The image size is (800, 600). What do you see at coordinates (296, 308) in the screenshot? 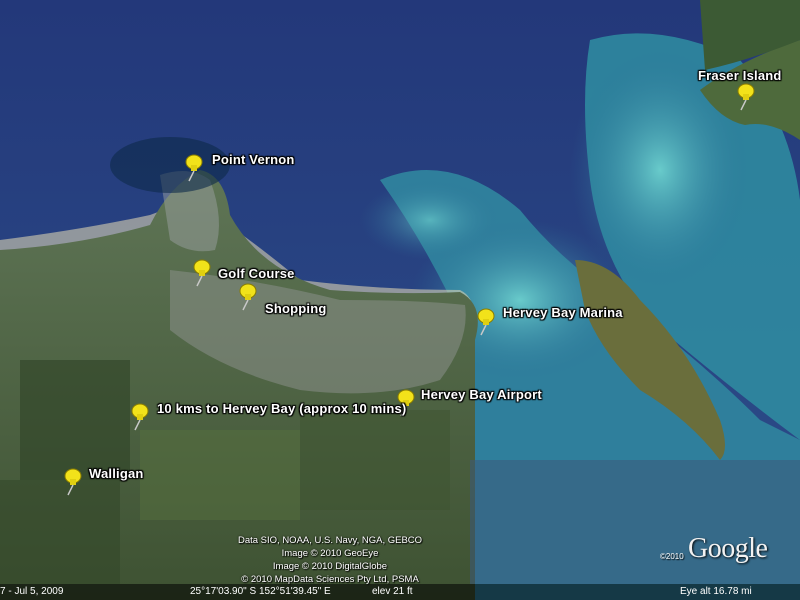
I see `placemark-label-shopping: Shopping` at bounding box center [296, 308].